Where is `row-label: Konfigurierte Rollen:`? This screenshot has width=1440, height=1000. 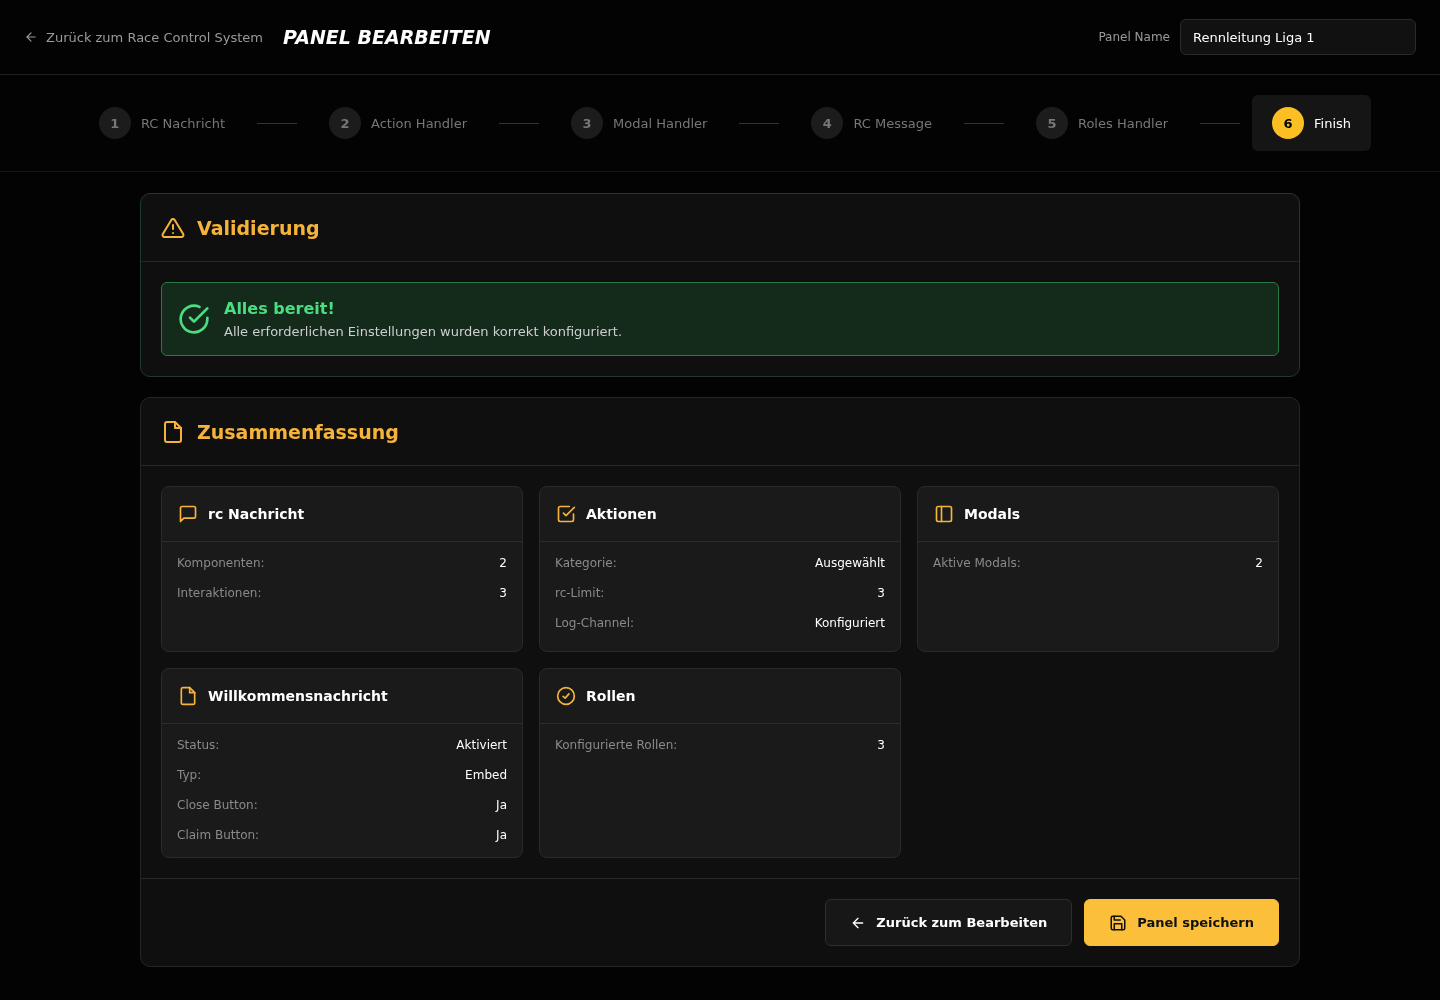 row-label: Konfigurierte Rollen: is located at coordinates (616, 745).